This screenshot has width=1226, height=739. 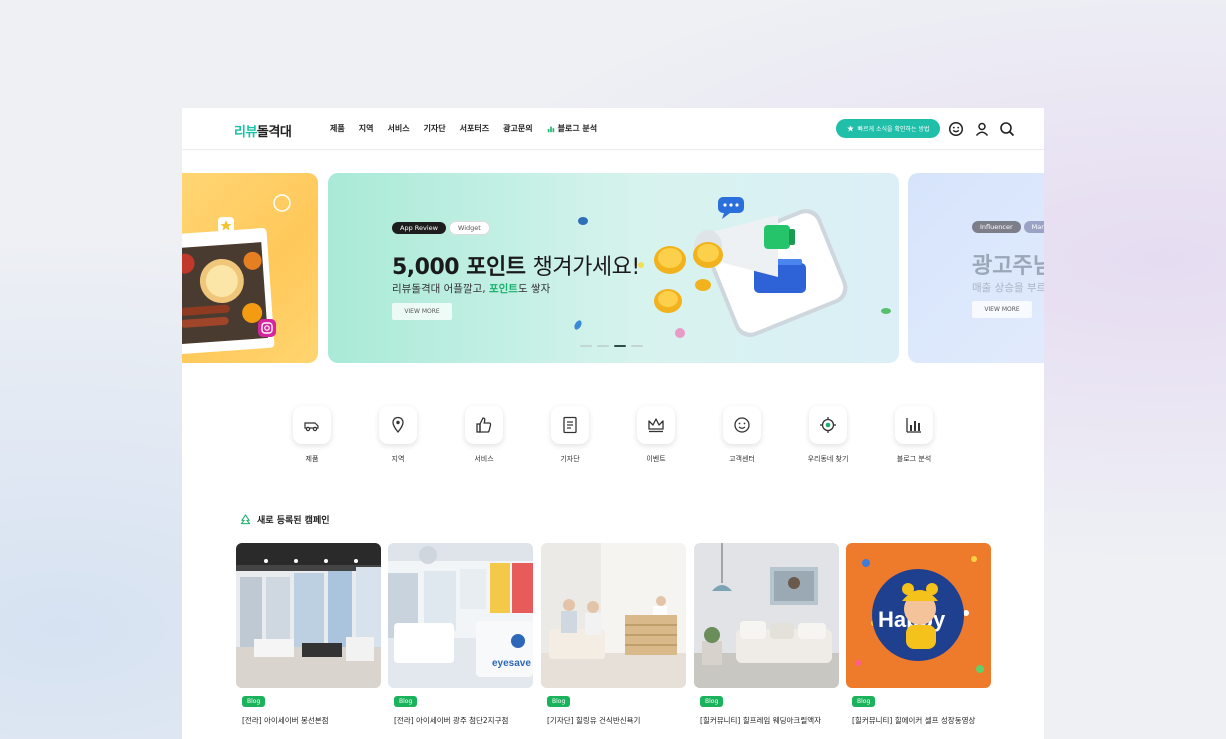 I want to click on category-label: 기자단, so click(x=570, y=459).